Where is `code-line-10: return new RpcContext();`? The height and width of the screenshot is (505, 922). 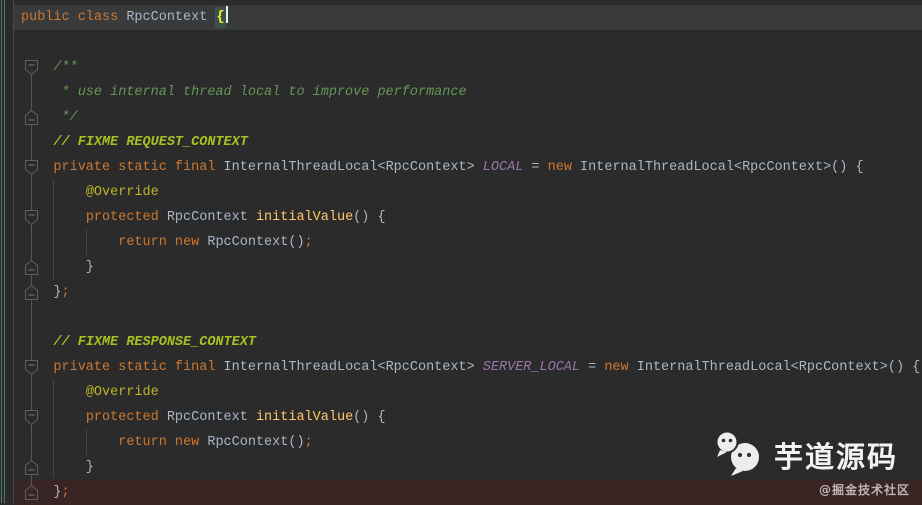
code-line-10: return new RpcContext(); is located at coordinates (468, 242).